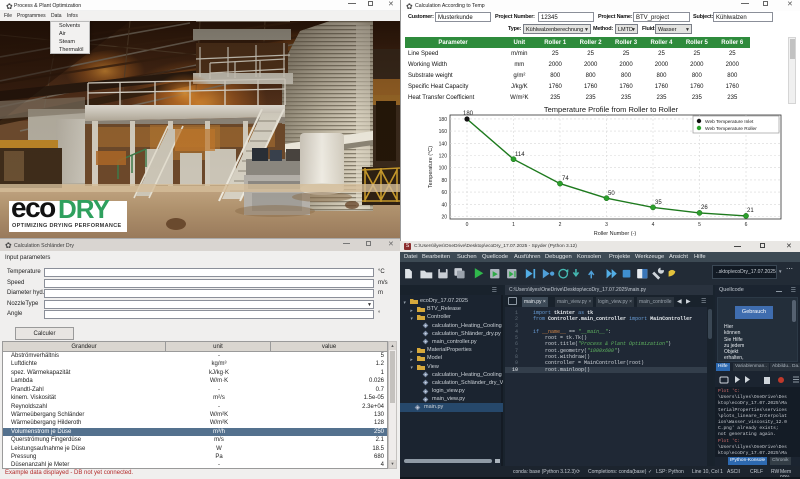  I want to click on svg-text: 120, so click(443, 157).